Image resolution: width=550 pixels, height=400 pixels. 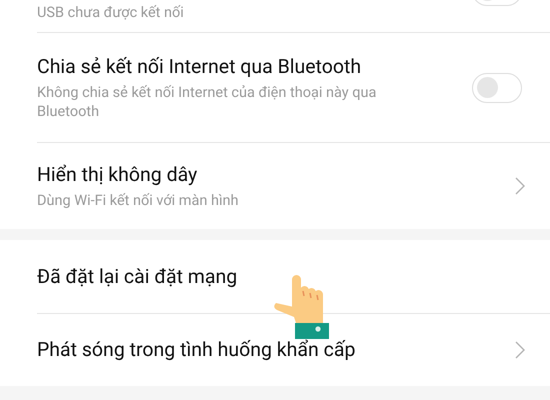 What do you see at coordinates (196, 350) in the screenshot?
I see `setting-title: Phát sóng trong tình huống khẩn cấp` at bounding box center [196, 350].